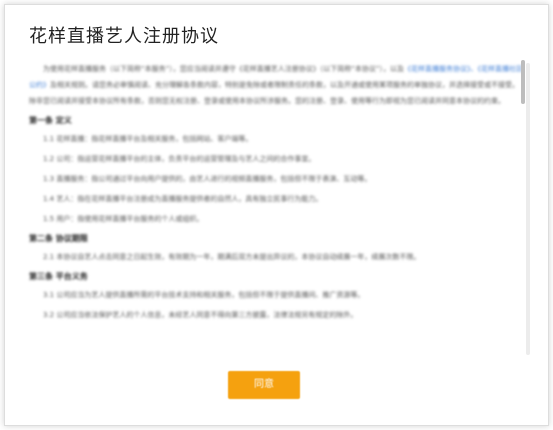 This screenshot has height=430, width=553. I want to click on agree-button: 同意, so click(264, 385).